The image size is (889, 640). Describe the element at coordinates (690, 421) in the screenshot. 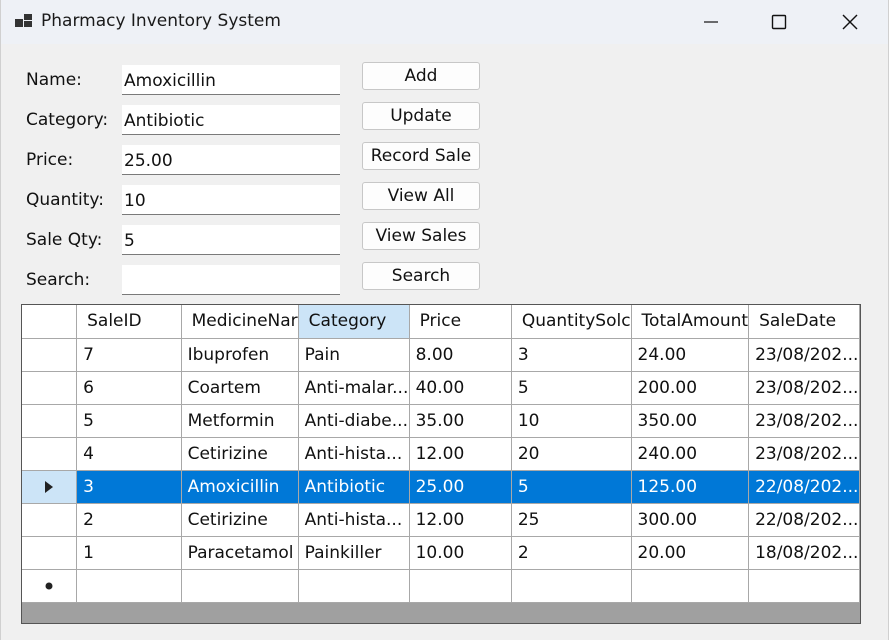

I see `table-cell: 350.00` at that location.